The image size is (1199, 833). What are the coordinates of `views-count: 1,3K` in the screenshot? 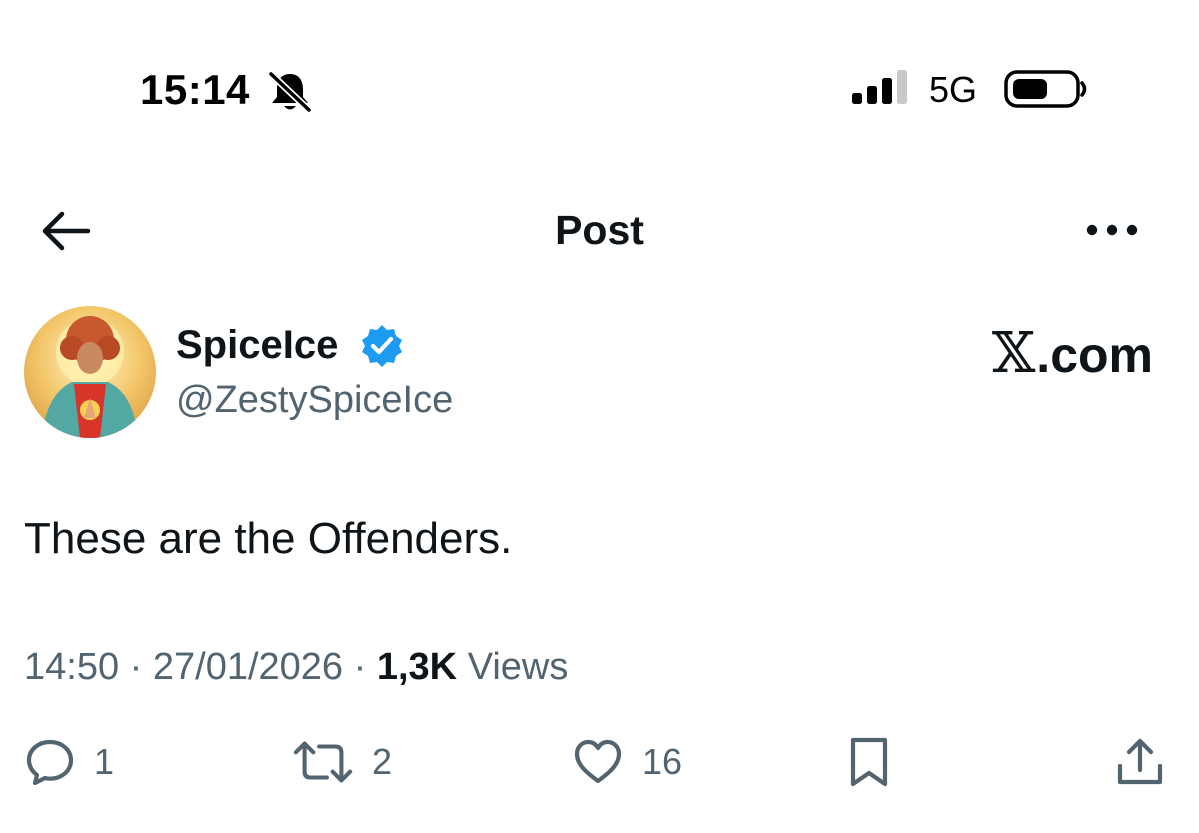 It's located at (417, 667).